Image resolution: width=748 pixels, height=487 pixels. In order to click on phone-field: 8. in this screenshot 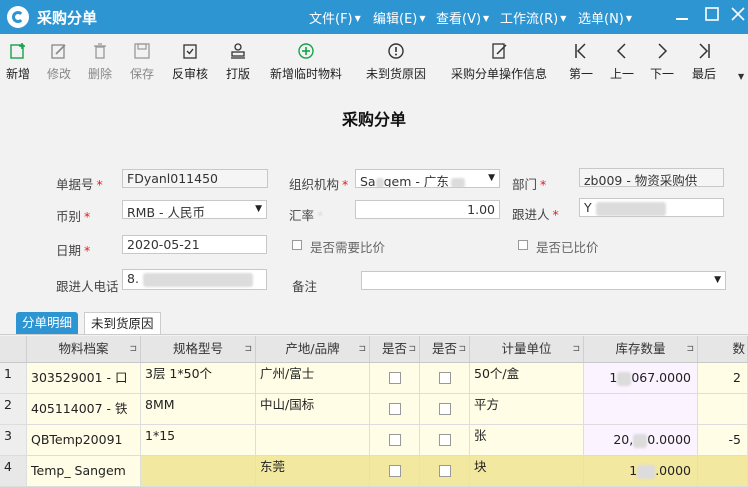, I will do `click(194, 279)`.